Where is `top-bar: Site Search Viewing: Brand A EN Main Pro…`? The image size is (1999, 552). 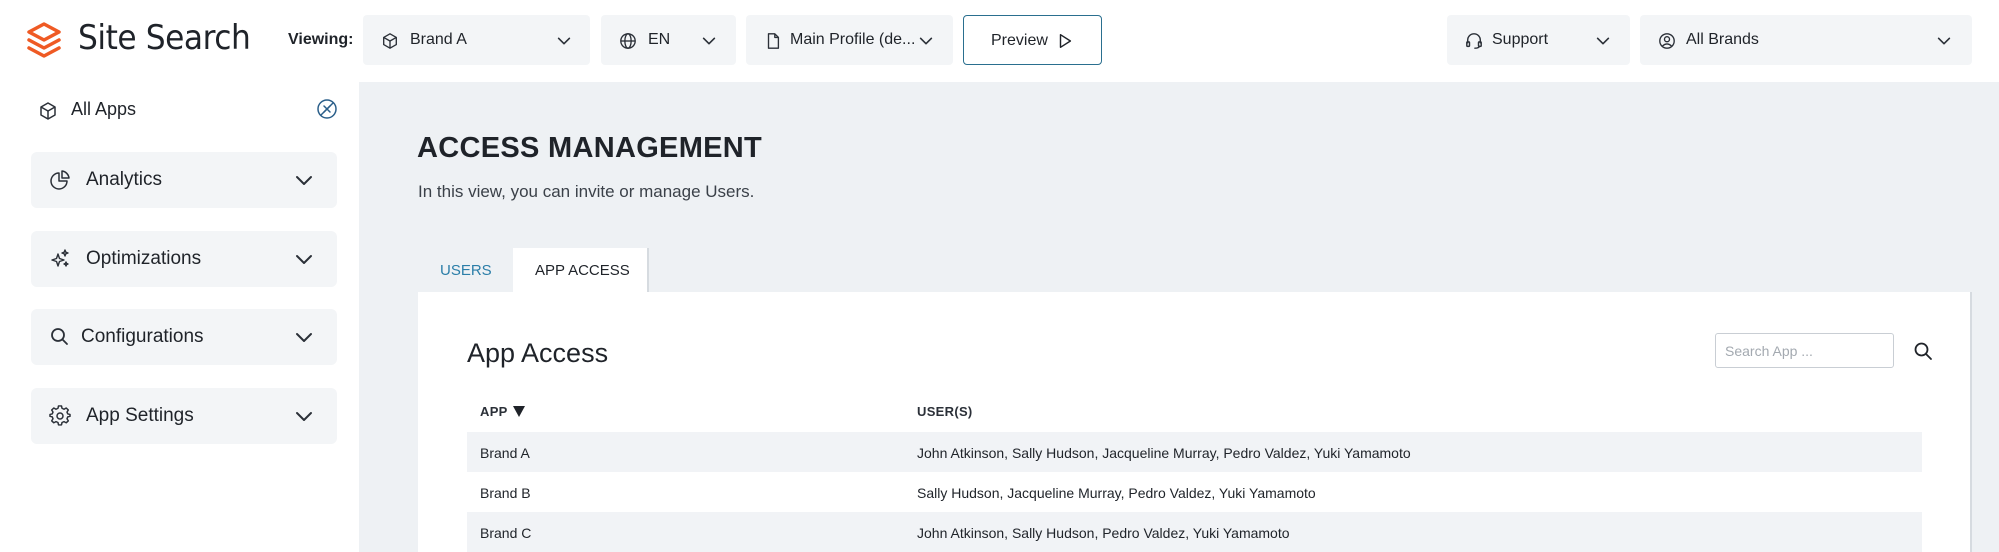
top-bar: Site Search Viewing: Brand A EN Main Pro… is located at coordinates (999, 41).